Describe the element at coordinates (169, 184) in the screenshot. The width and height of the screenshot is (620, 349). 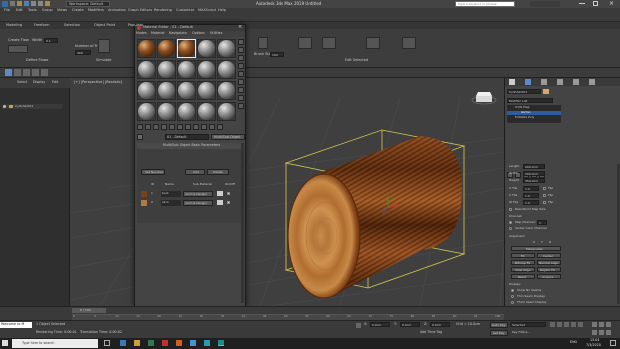
I see `col-name-header: Name` at that location.